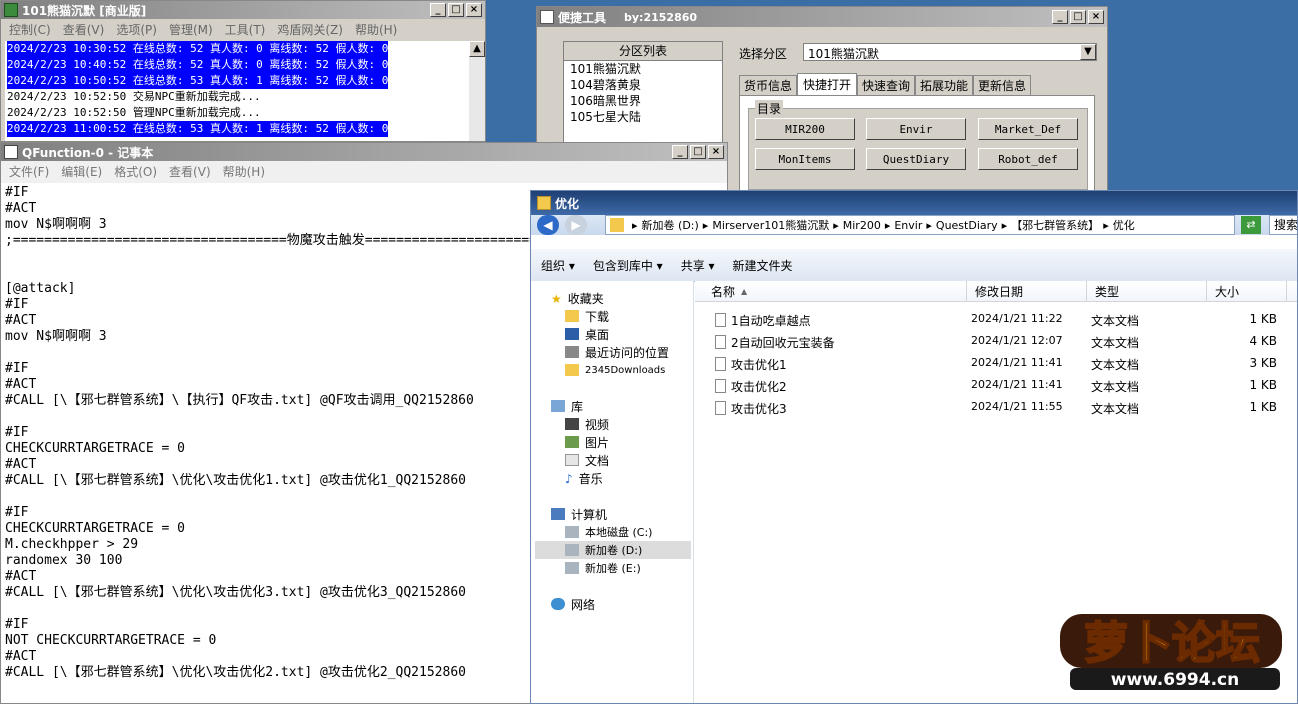  Describe the element at coordinates (1002, 85) in the screenshot. I see `tab-updates: 更新信息` at that location.